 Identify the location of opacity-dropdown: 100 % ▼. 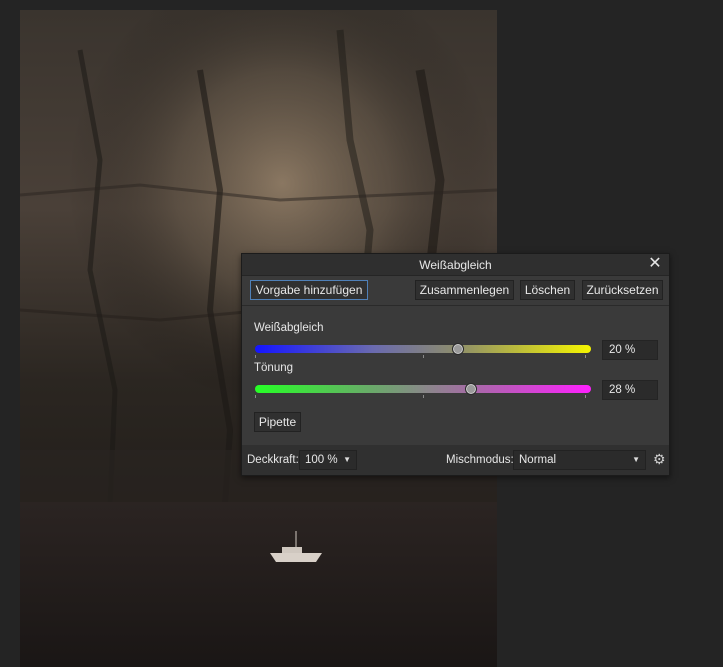
(328, 460).